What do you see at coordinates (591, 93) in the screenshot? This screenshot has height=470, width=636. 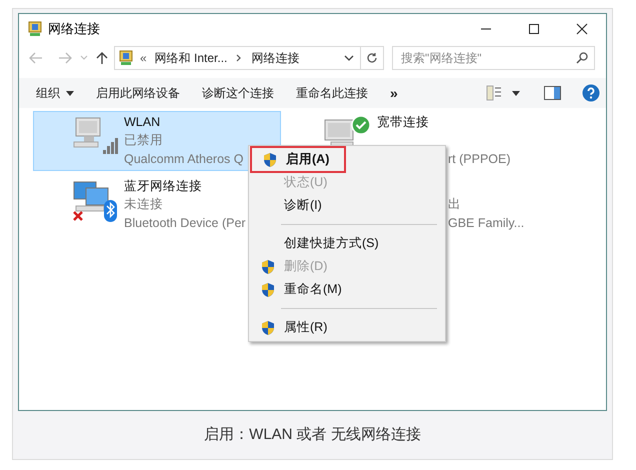 I see `help-icon` at bounding box center [591, 93].